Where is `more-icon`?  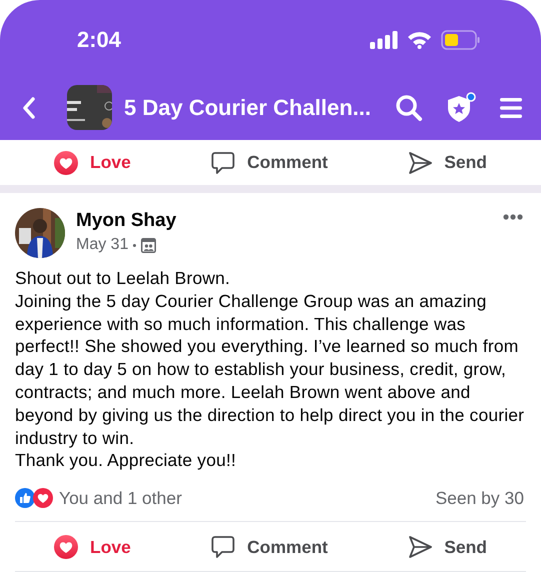 more-icon is located at coordinates (513, 217).